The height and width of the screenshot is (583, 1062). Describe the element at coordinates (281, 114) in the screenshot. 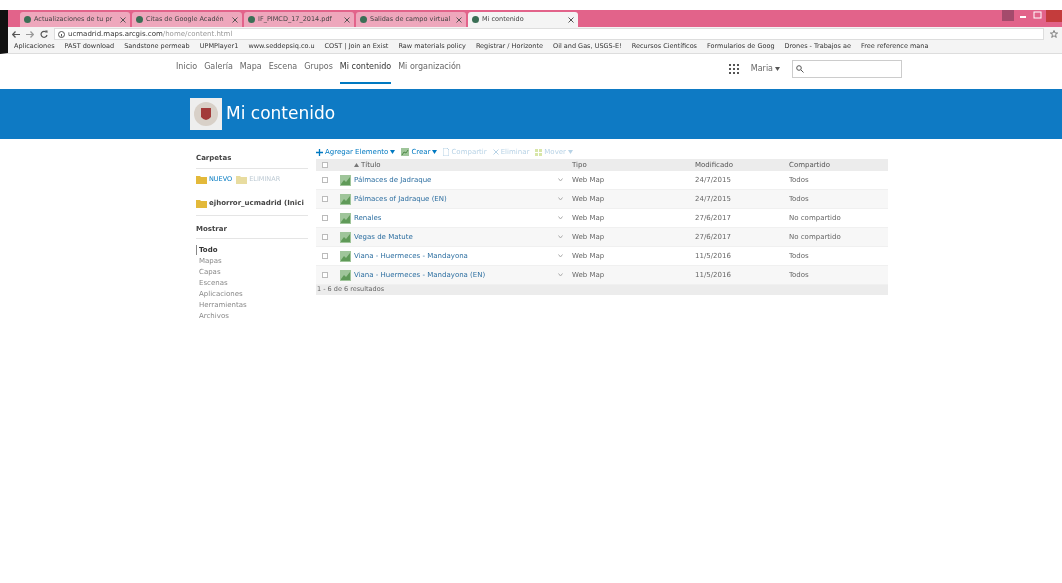

I see `page-title: Mi contenido` at that location.